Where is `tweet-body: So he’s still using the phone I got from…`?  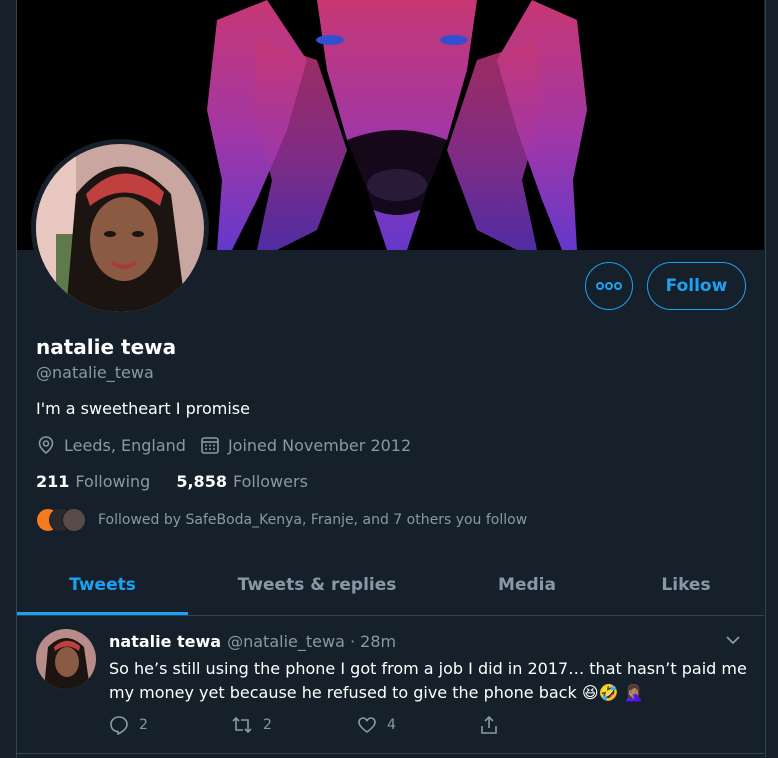 tweet-body: So he’s still using the phone I got from… is located at coordinates (428, 680).